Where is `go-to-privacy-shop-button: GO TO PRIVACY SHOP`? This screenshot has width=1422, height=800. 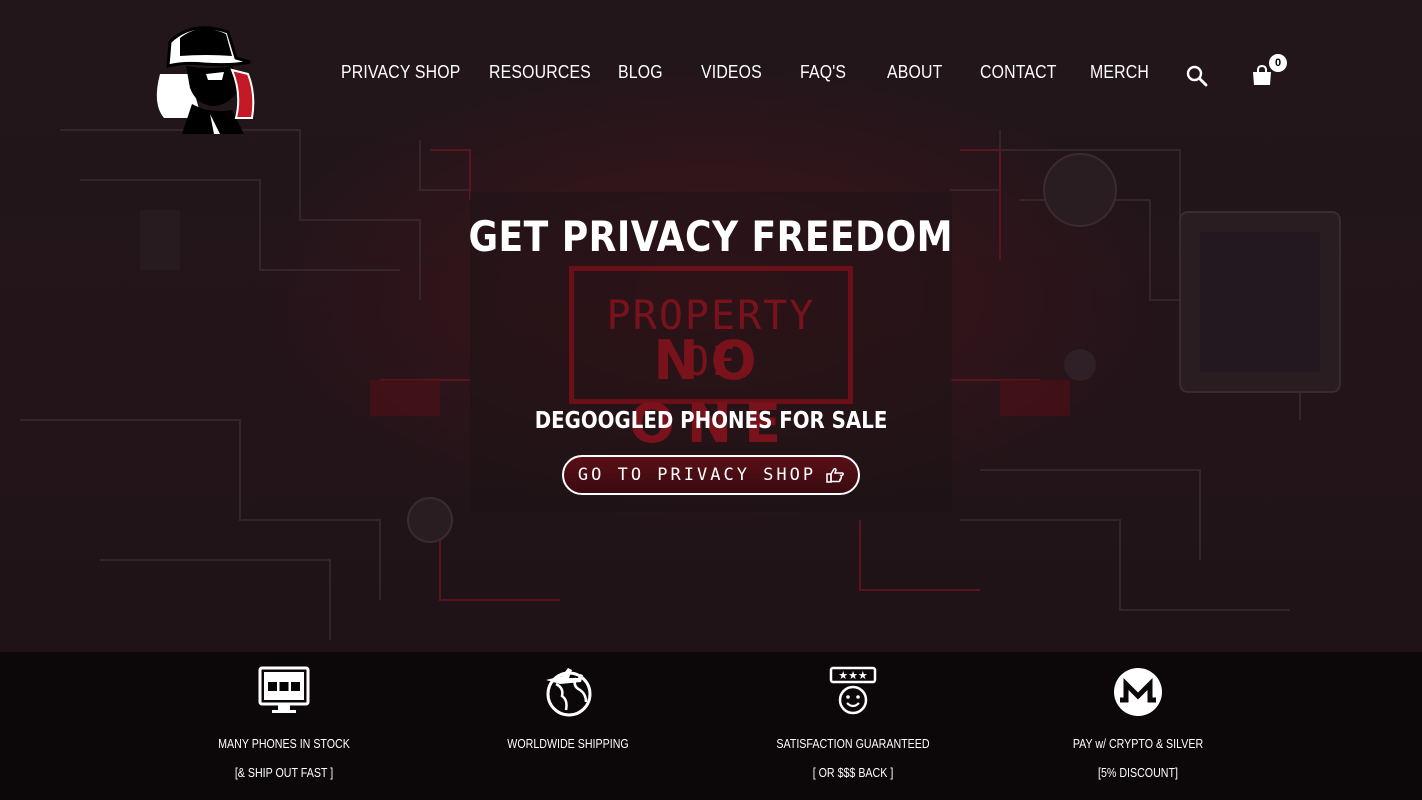 go-to-privacy-shop-button: GO TO PRIVACY SHOP is located at coordinates (711, 475).